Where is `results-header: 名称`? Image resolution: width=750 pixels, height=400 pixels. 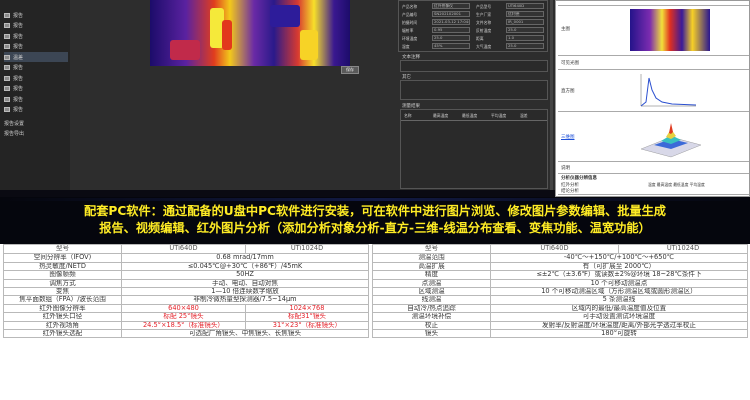
results-header: 名称 is located at coordinates (408, 115).